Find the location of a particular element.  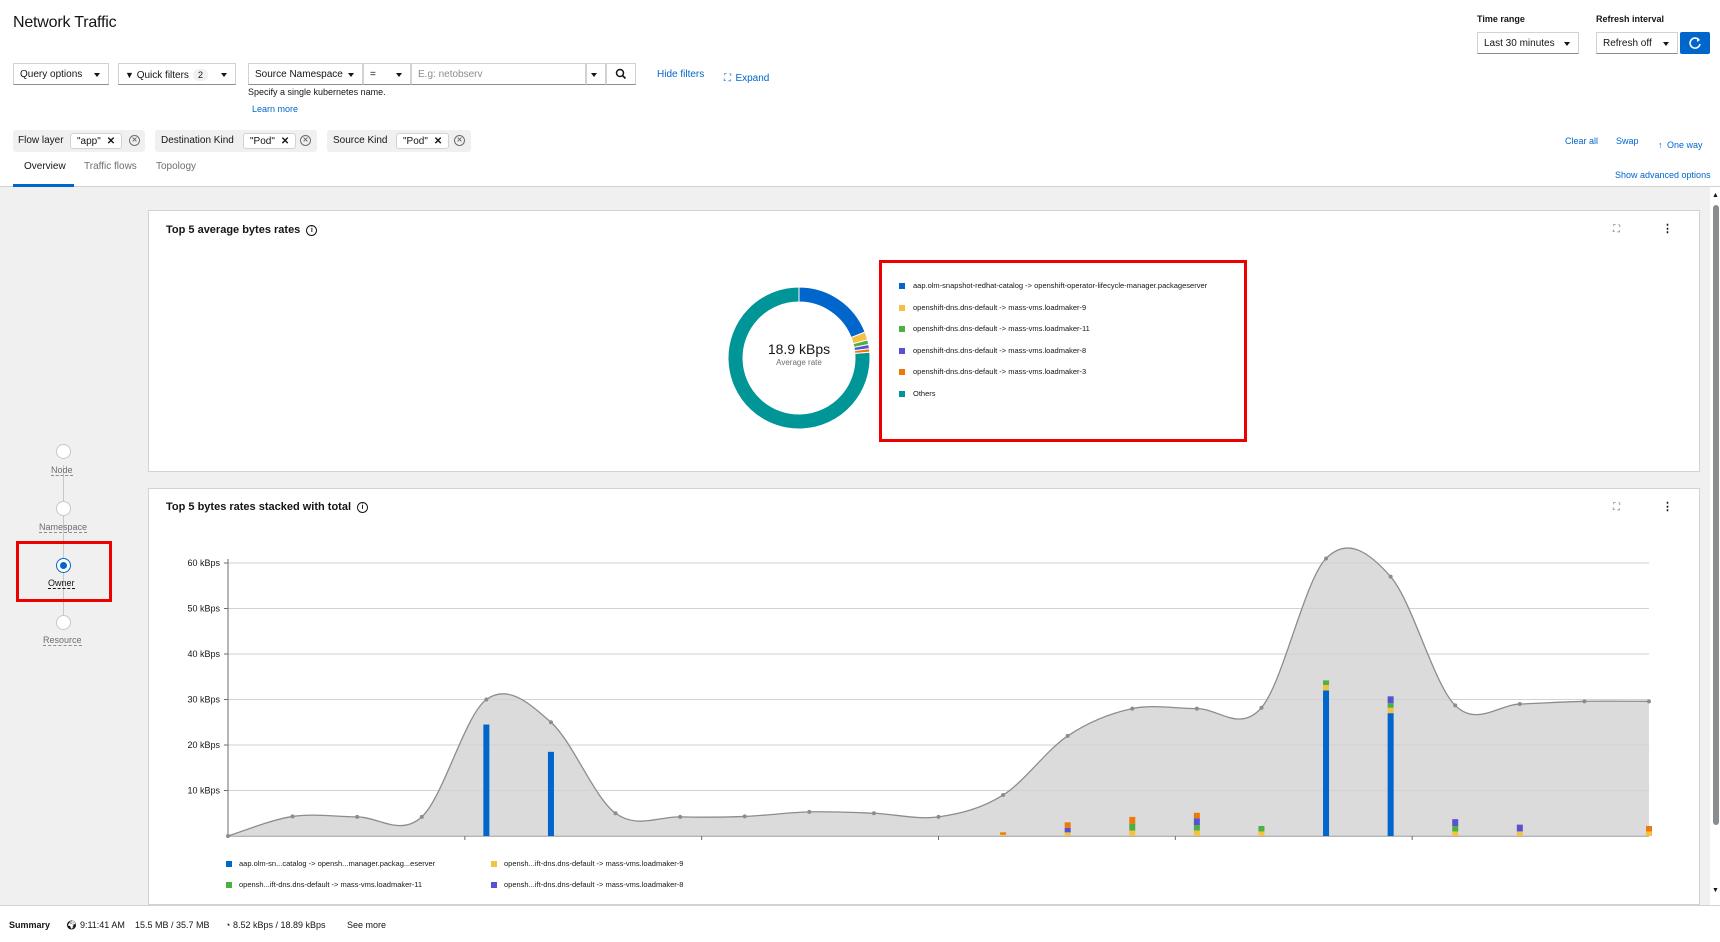

learn-more-link: Learn more is located at coordinates (275, 109).